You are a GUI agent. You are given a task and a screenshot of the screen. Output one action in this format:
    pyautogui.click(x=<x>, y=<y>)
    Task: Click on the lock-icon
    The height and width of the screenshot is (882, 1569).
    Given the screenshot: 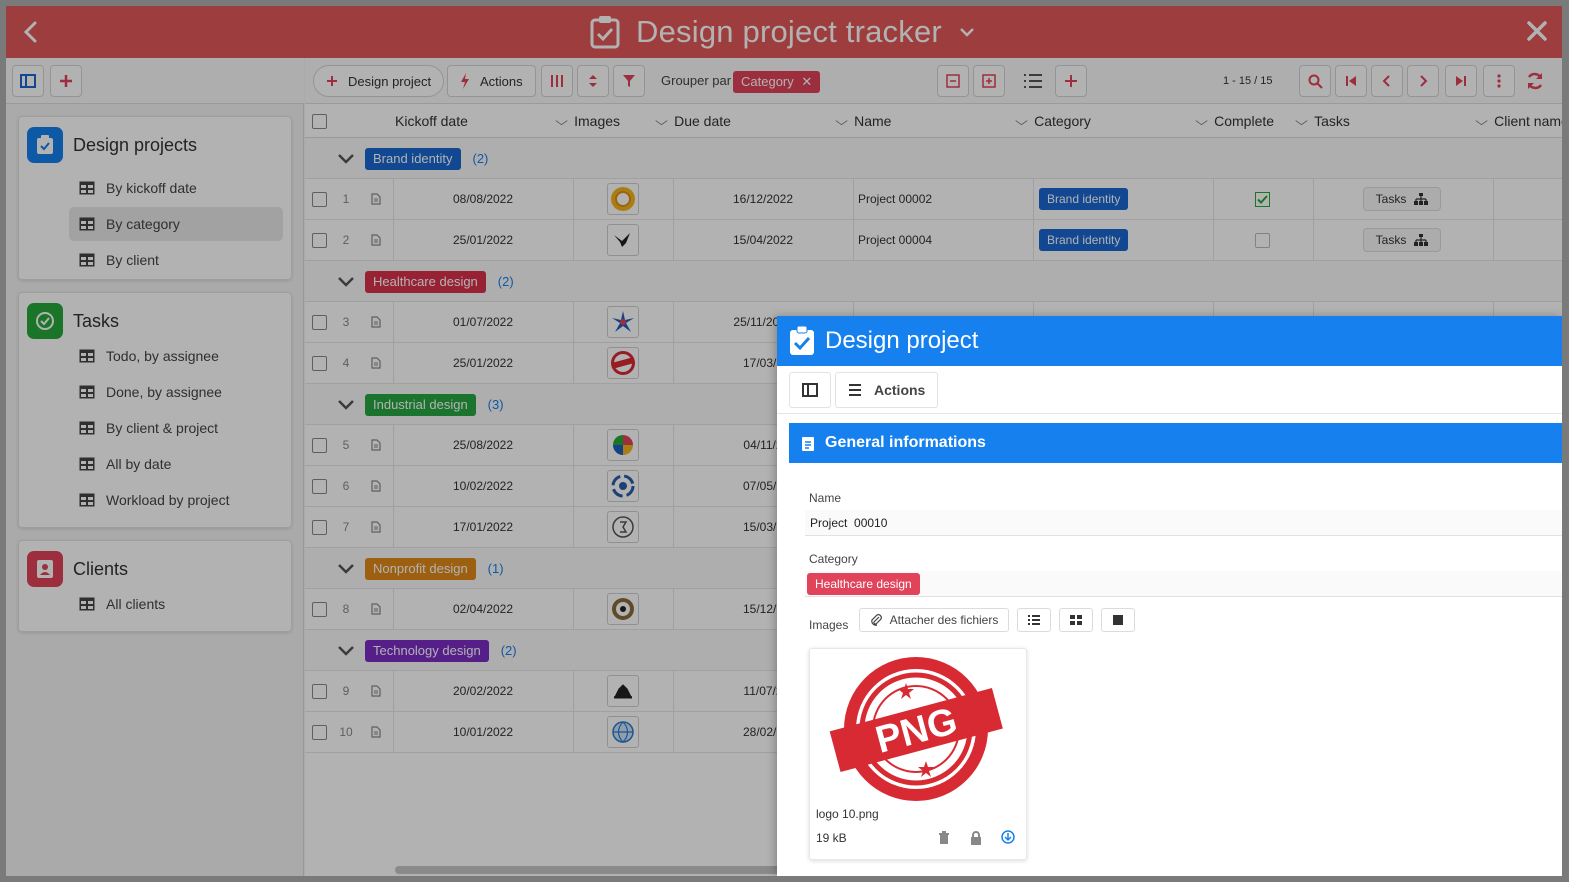 What is the action you would take?
    pyautogui.click(x=976, y=838)
    